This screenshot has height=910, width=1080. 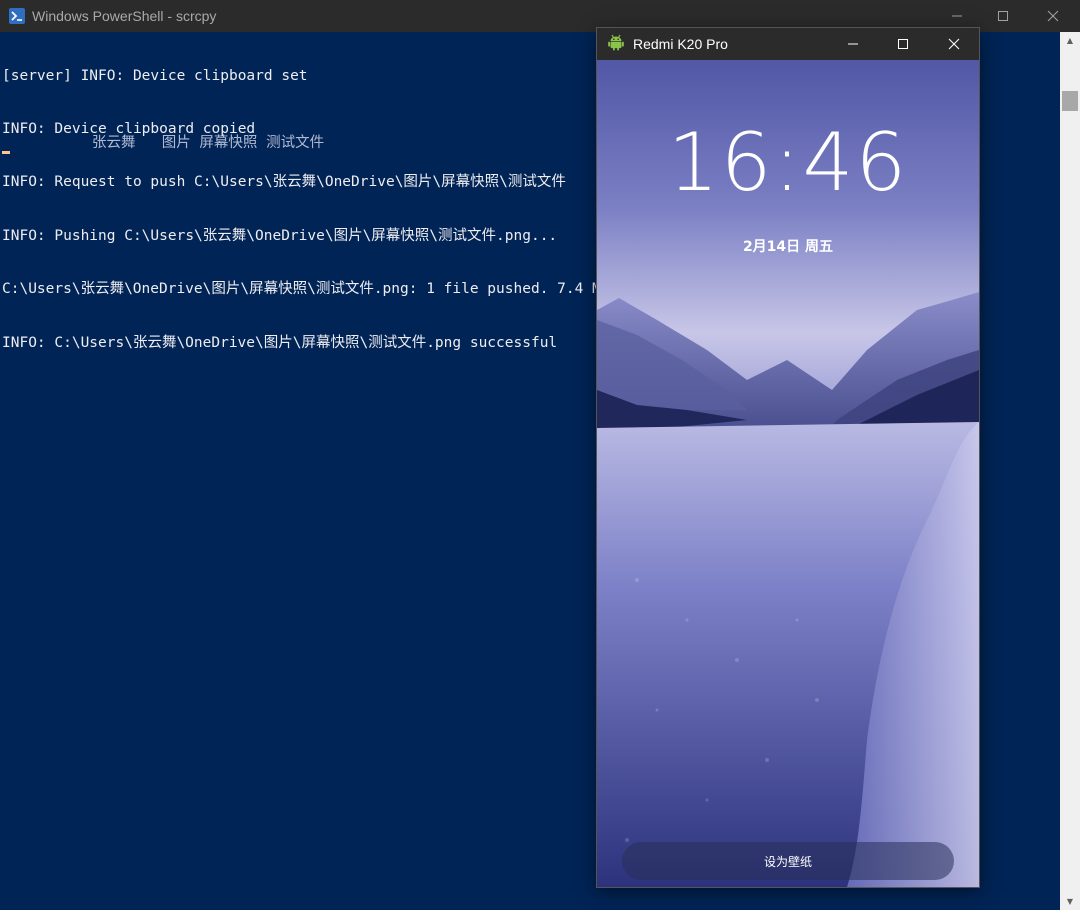 I want to click on scroll-up-icon: ▲, so click(x=1070, y=40).